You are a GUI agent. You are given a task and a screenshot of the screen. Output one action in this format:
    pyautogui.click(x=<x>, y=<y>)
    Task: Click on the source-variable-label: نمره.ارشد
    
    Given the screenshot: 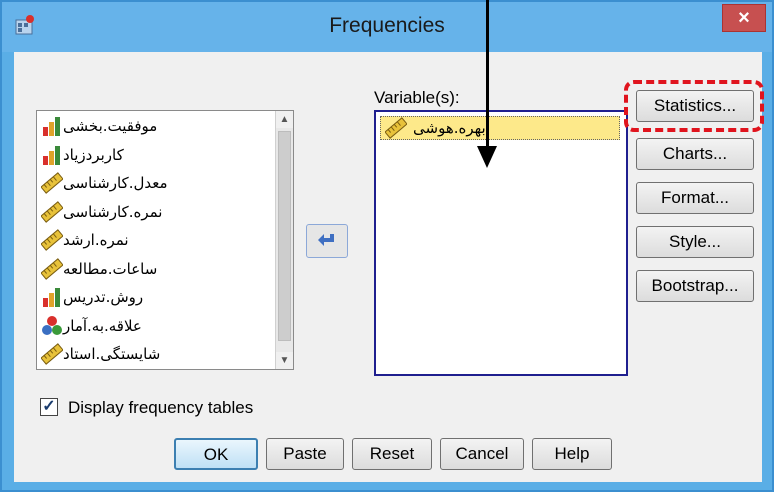 What is the action you would take?
    pyautogui.click(x=96, y=240)
    